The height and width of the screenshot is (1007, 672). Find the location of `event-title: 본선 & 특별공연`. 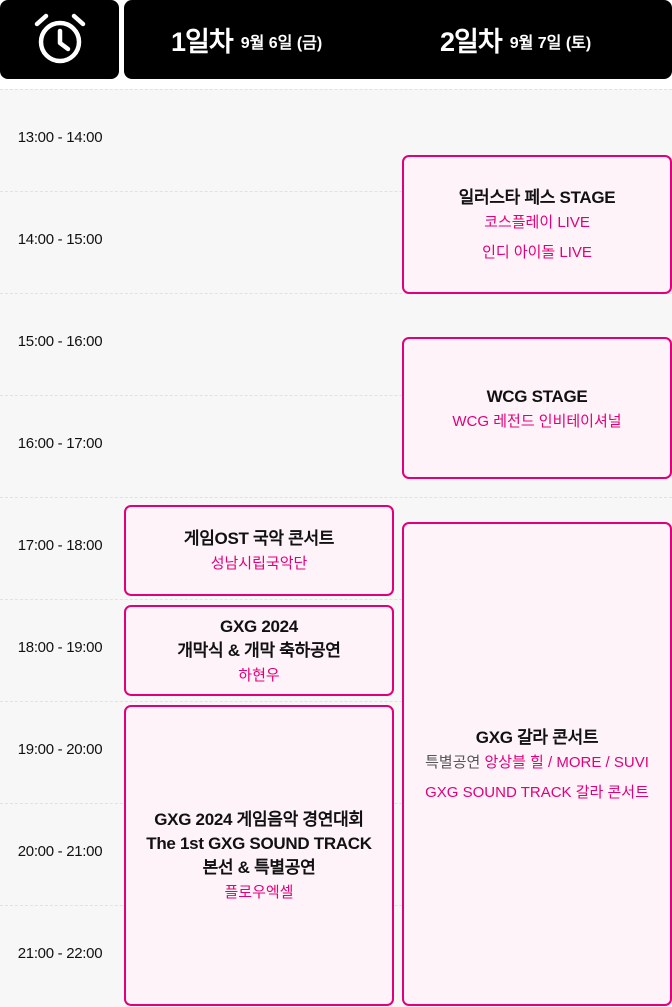

event-title: 본선 & 특별공연 is located at coordinates (259, 867).